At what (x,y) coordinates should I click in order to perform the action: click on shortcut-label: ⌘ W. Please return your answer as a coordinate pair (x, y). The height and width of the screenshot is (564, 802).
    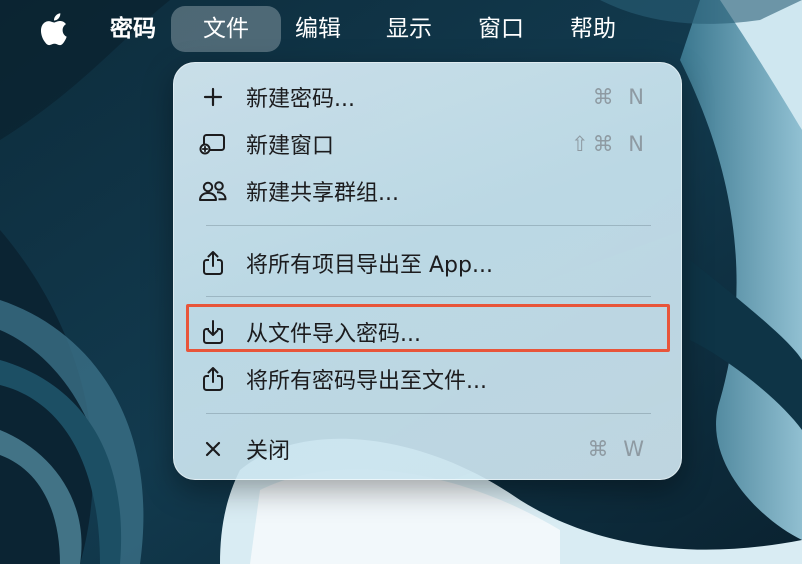
    Looking at the image, I should click on (617, 449).